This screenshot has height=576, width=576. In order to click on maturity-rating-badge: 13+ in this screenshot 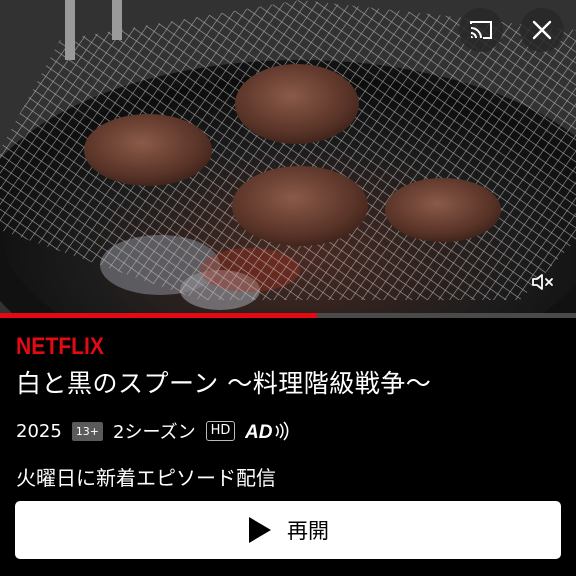, I will do `click(87, 431)`.